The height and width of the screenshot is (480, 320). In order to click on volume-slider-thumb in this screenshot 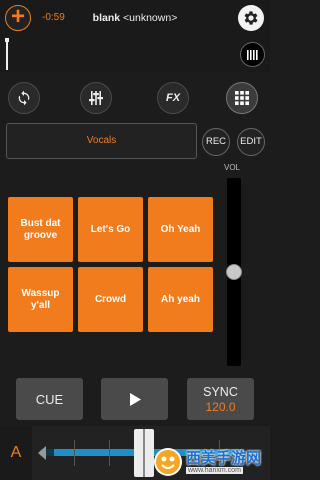, I will do `click(234, 272)`.